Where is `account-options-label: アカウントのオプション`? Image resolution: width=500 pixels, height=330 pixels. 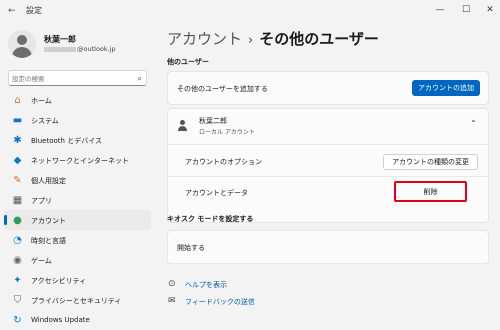
account-options-label: アカウントのオプション is located at coordinates (223, 162).